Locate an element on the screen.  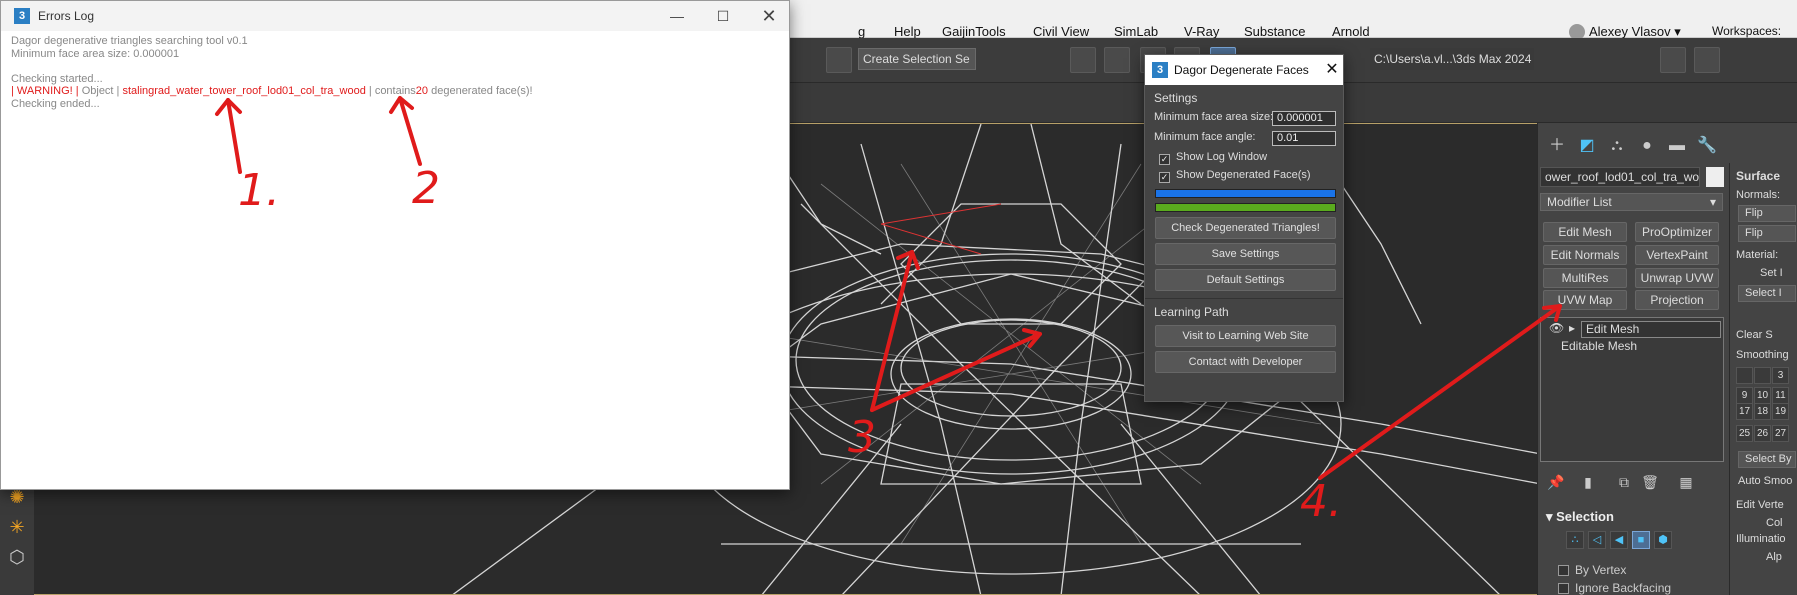
normals-label: Normals: is located at coordinates (1758, 195).